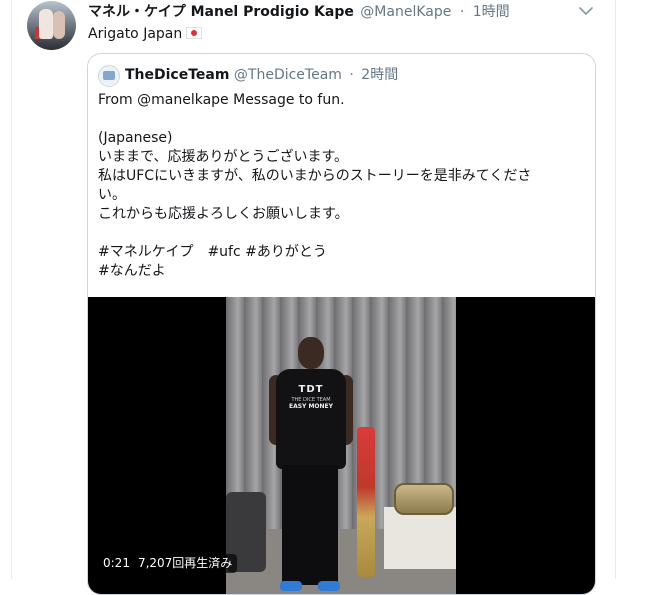  I want to click on timeline-left-border, so click(11, 289).